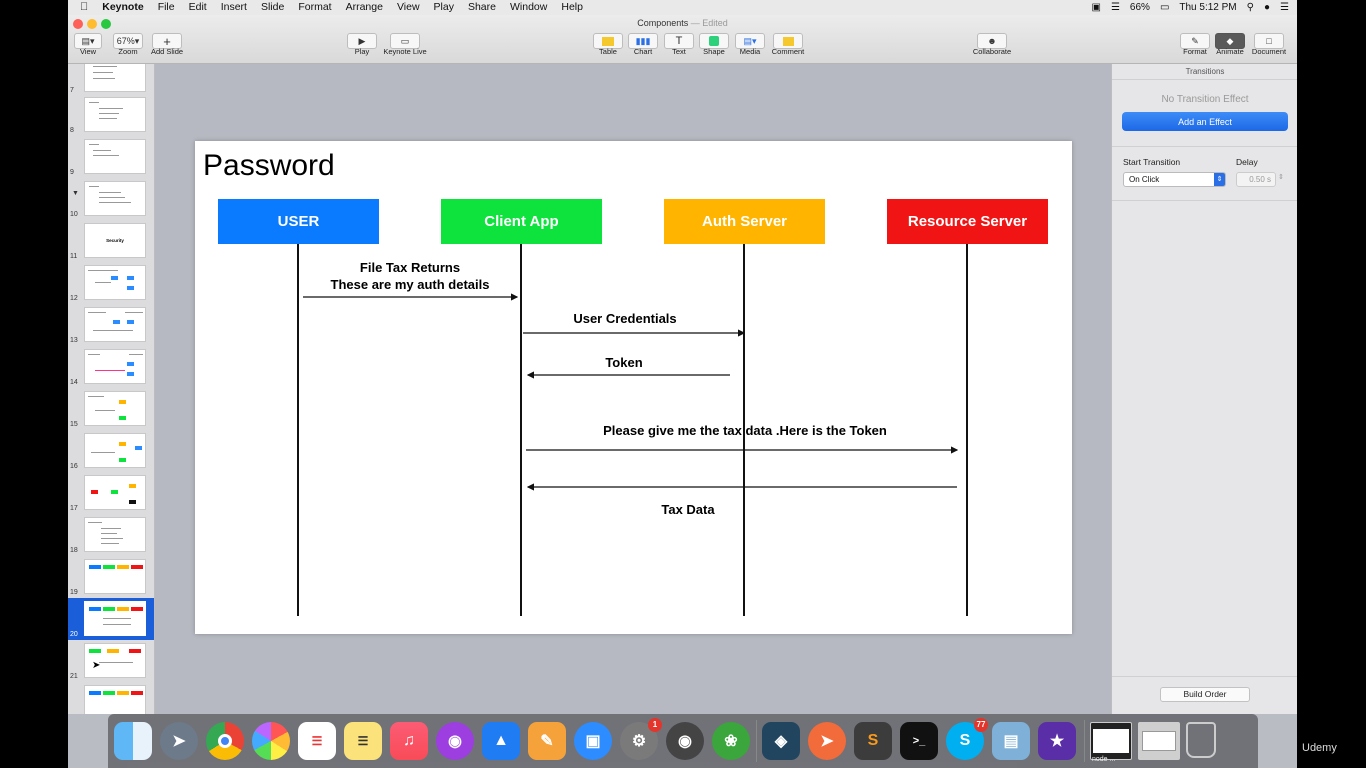  What do you see at coordinates (1207, 7) in the screenshot?
I see `clock: Thu 5:12 PM` at bounding box center [1207, 7].